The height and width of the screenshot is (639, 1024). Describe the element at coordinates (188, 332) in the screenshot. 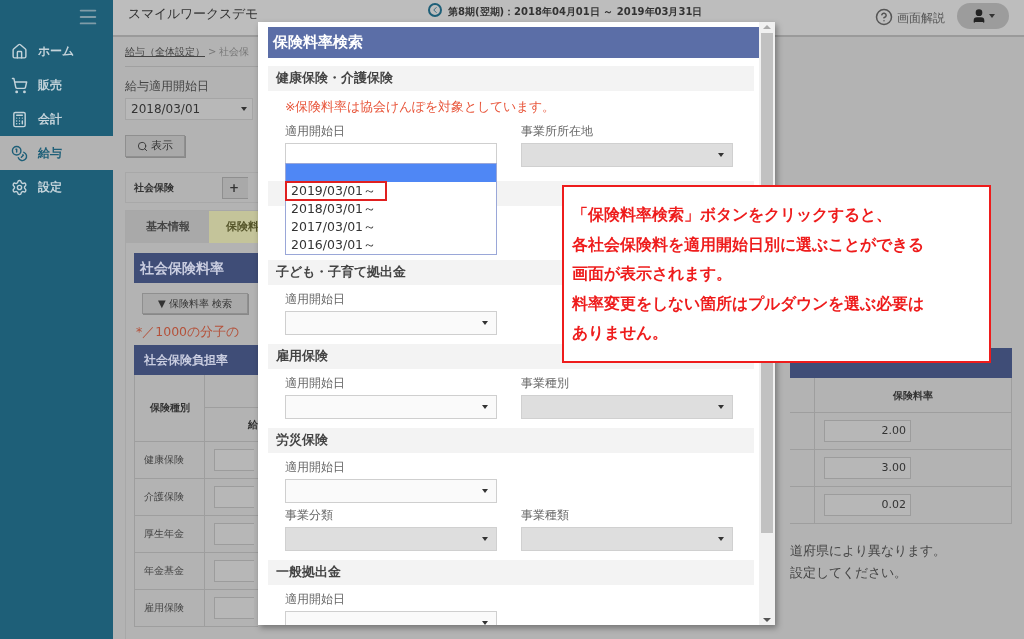

I see `note-text: *／1000の分子の` at that location.